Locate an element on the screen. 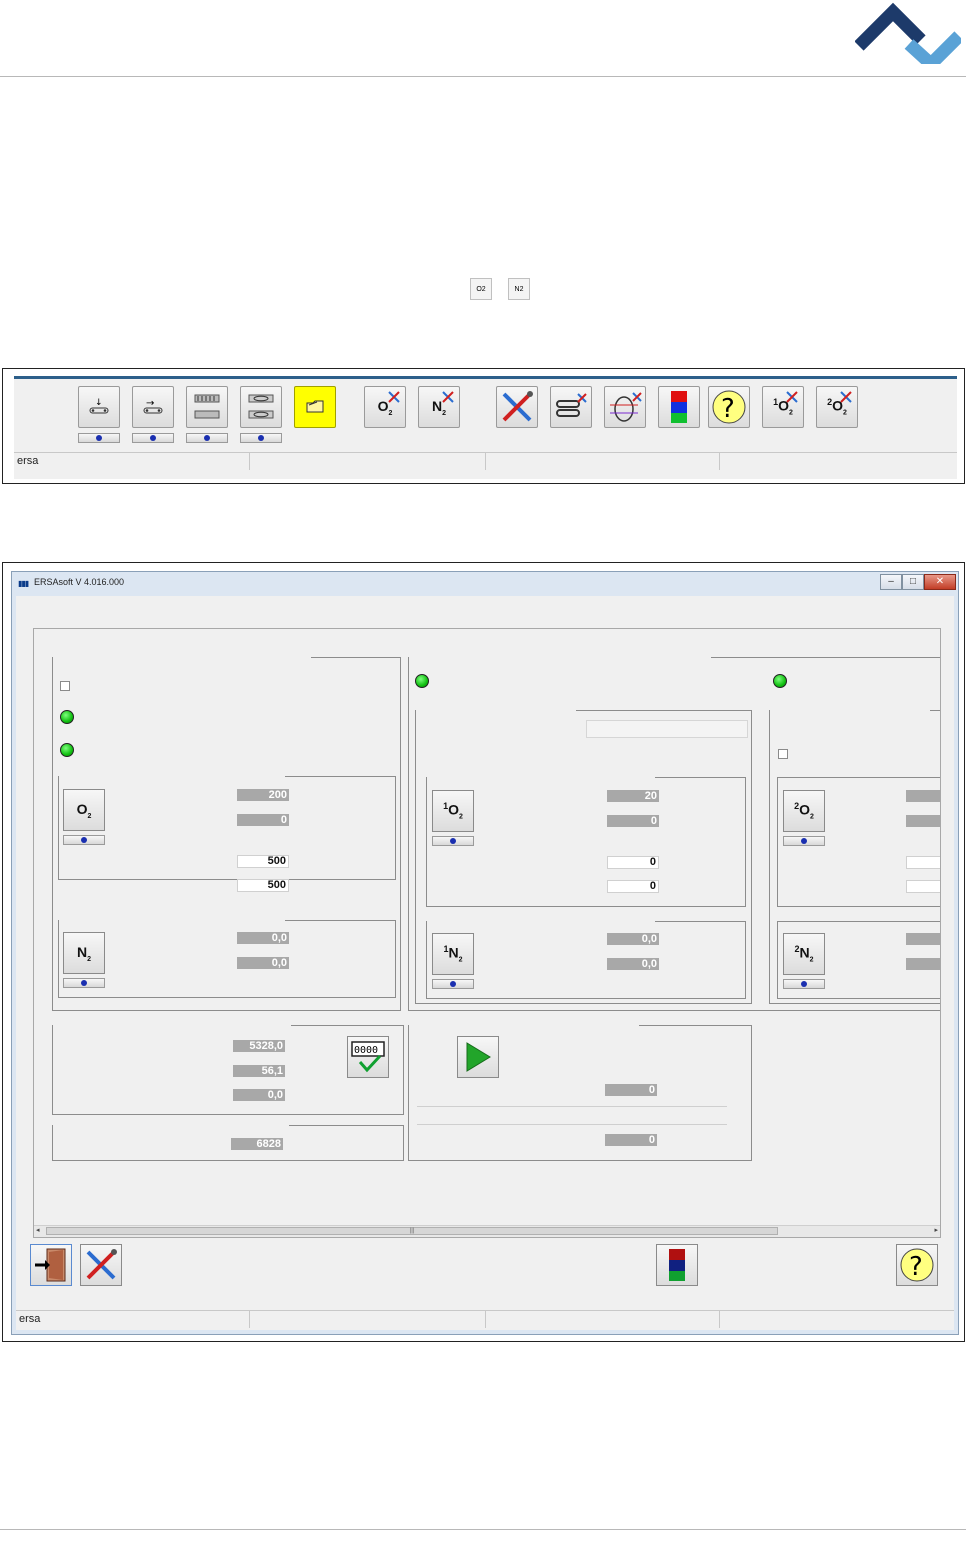  o2-tool-button: O2 is located at coordinates (385, 407).